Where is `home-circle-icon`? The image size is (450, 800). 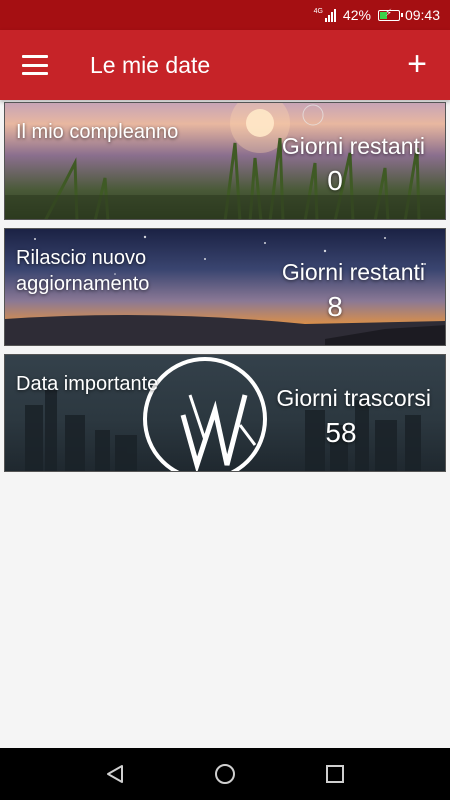
home-circle-icon is located at coordinates (225, 774).